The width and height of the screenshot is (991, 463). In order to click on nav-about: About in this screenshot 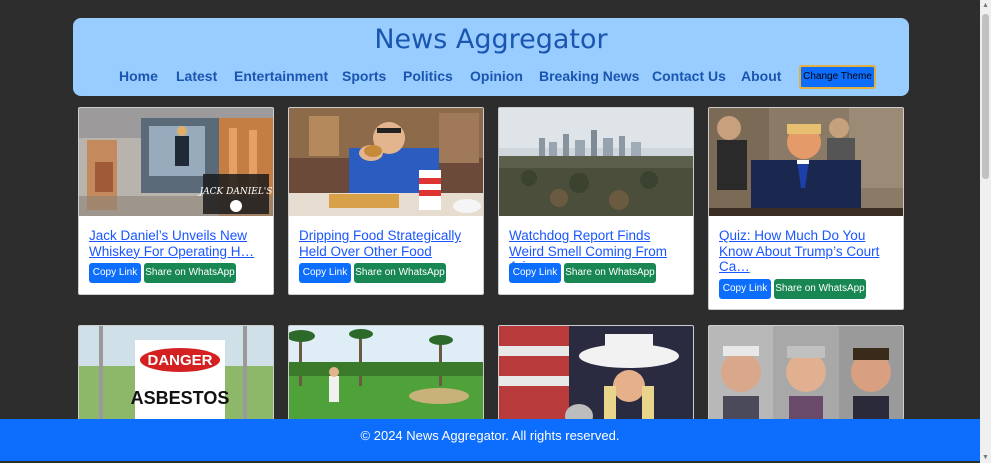, I will do `click(761, 76)`.